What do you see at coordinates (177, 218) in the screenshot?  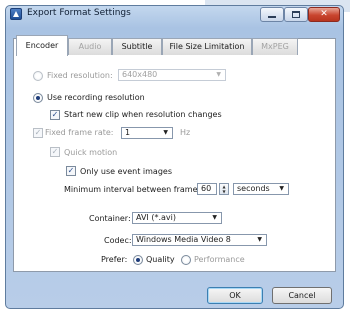 I see `container-select: AVI (*.avi) ▼` at bounding box center [177, 218].